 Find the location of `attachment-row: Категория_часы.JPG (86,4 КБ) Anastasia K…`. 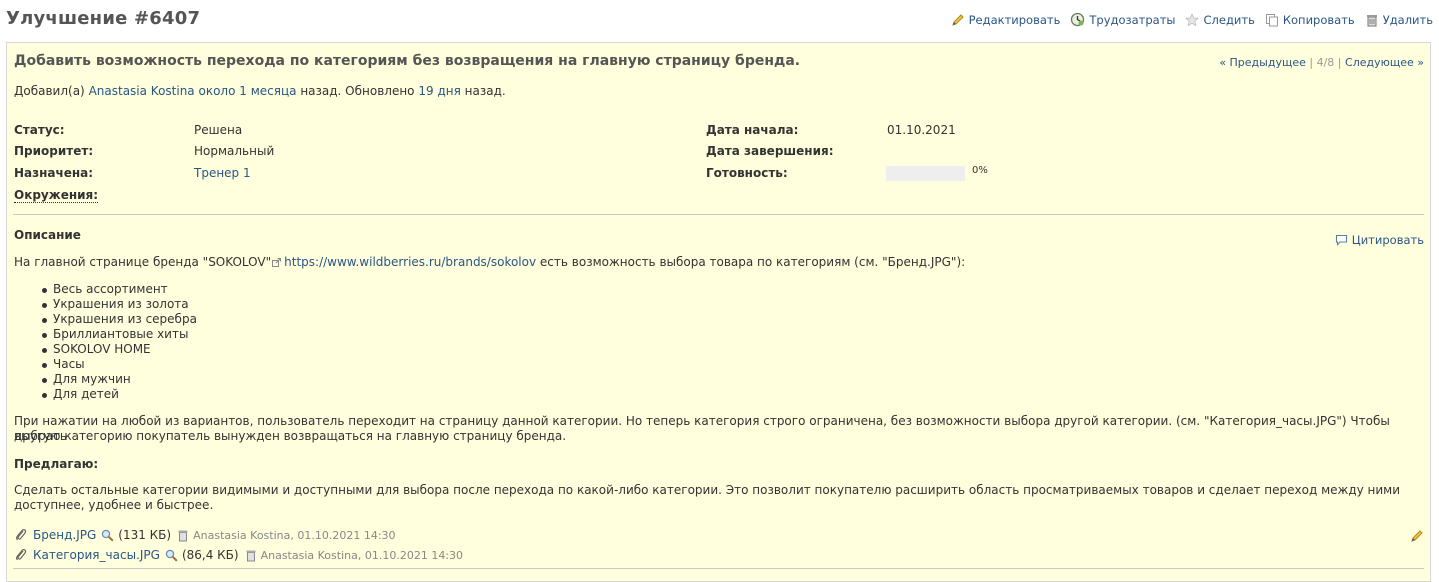

attachment-row: Категория_часы.JPG (86,4 КБ) Anastasia K… is located at coordinates (239, 555).